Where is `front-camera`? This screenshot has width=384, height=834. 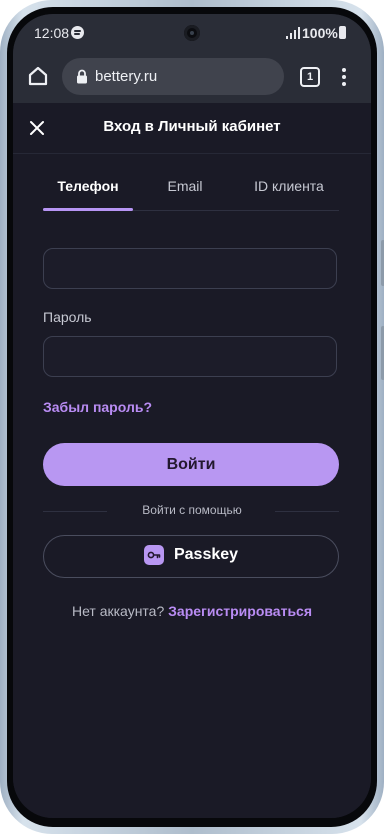
front-camera is located at coordinates (192, 33).